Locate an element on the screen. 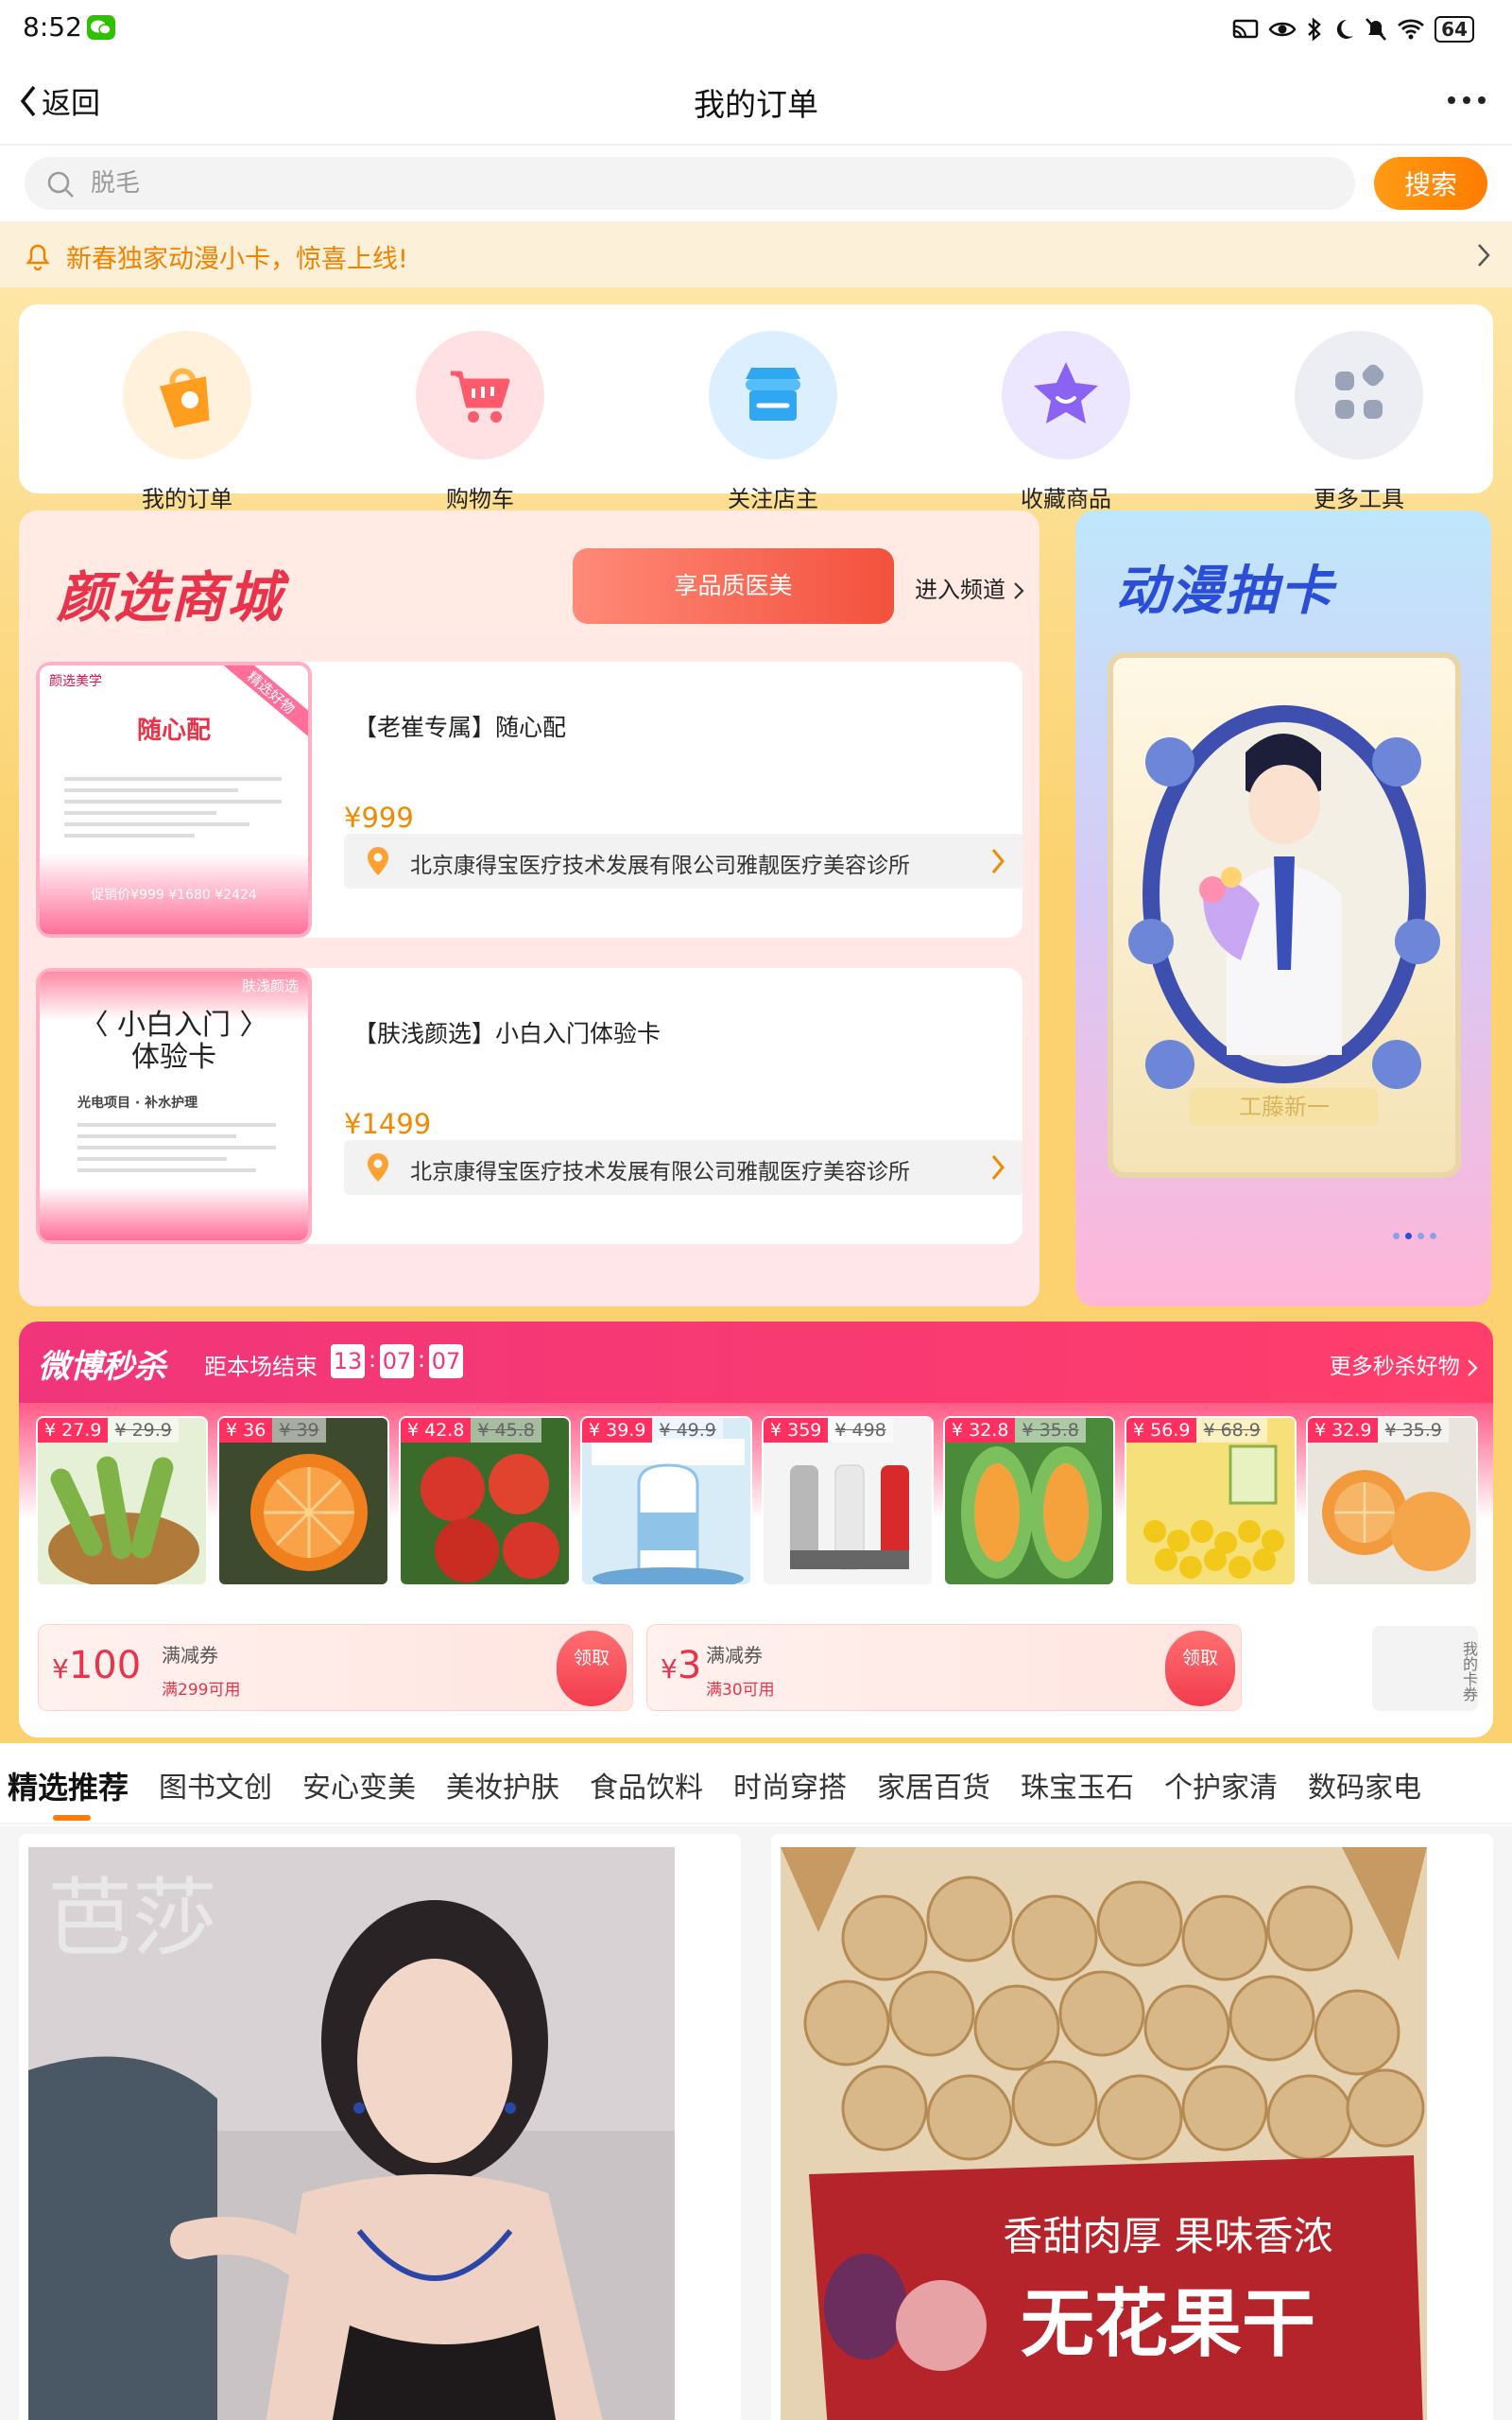 The image size is (1512, 2420). svg-text: 无花果干 is located at coordinates (1168, 2324).